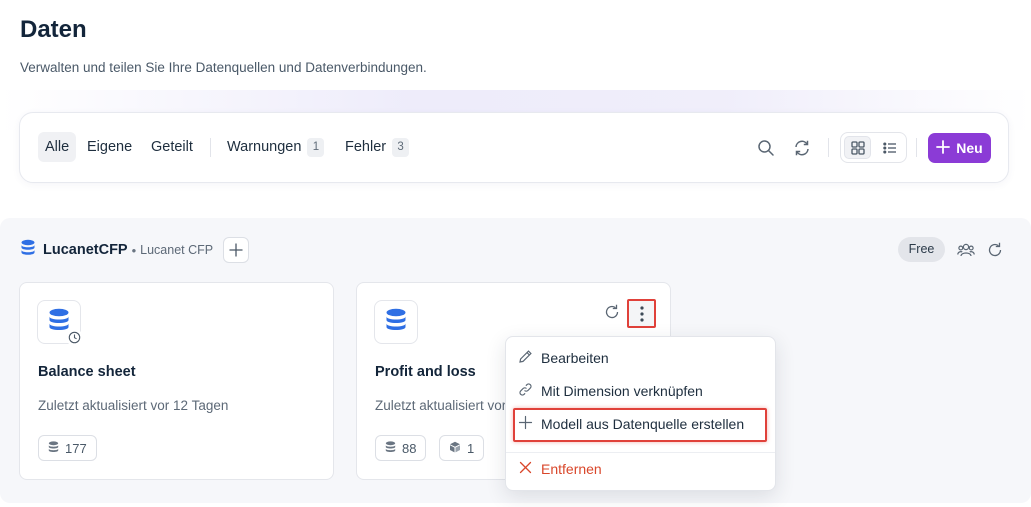 The width and height of the screenshot is (1031, 507). I want to click on filter-warnings: Warnungen 1, so click(276, 147).